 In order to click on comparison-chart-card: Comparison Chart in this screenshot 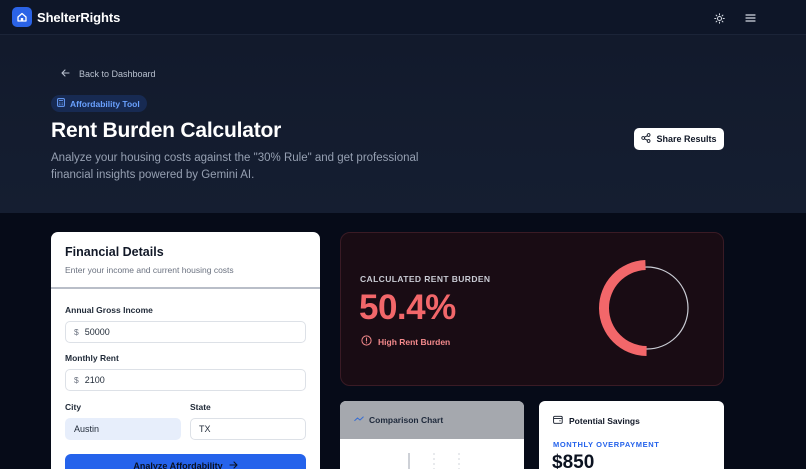, I will do `click(432, 435)`.